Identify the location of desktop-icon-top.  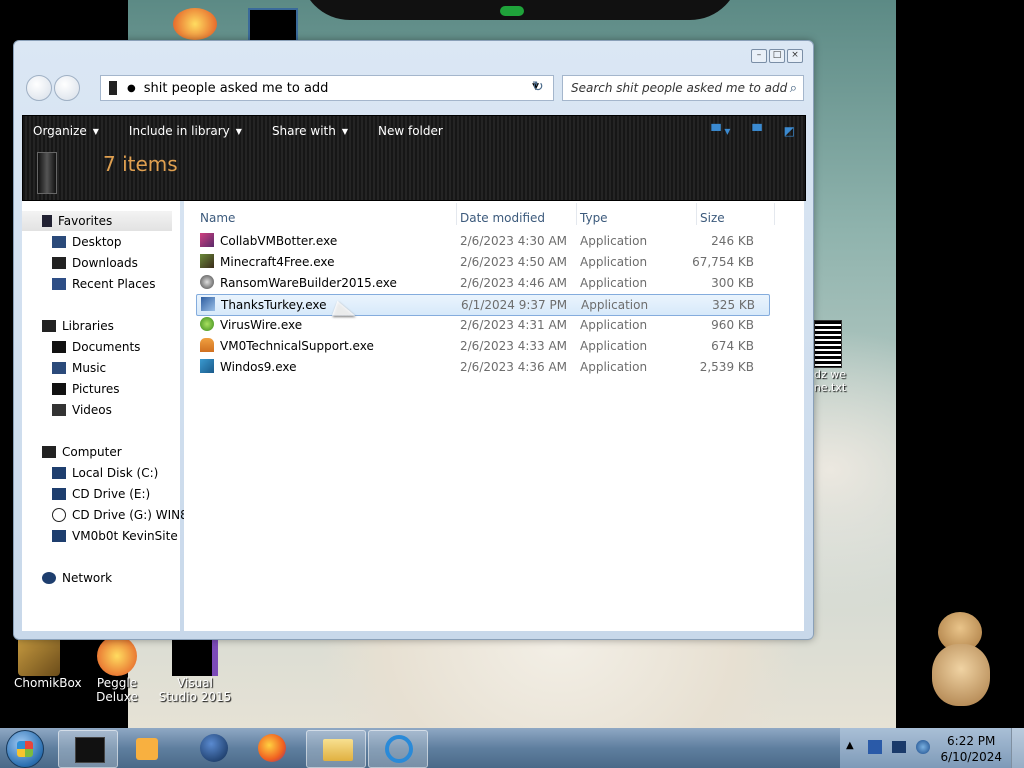
(273, 26).